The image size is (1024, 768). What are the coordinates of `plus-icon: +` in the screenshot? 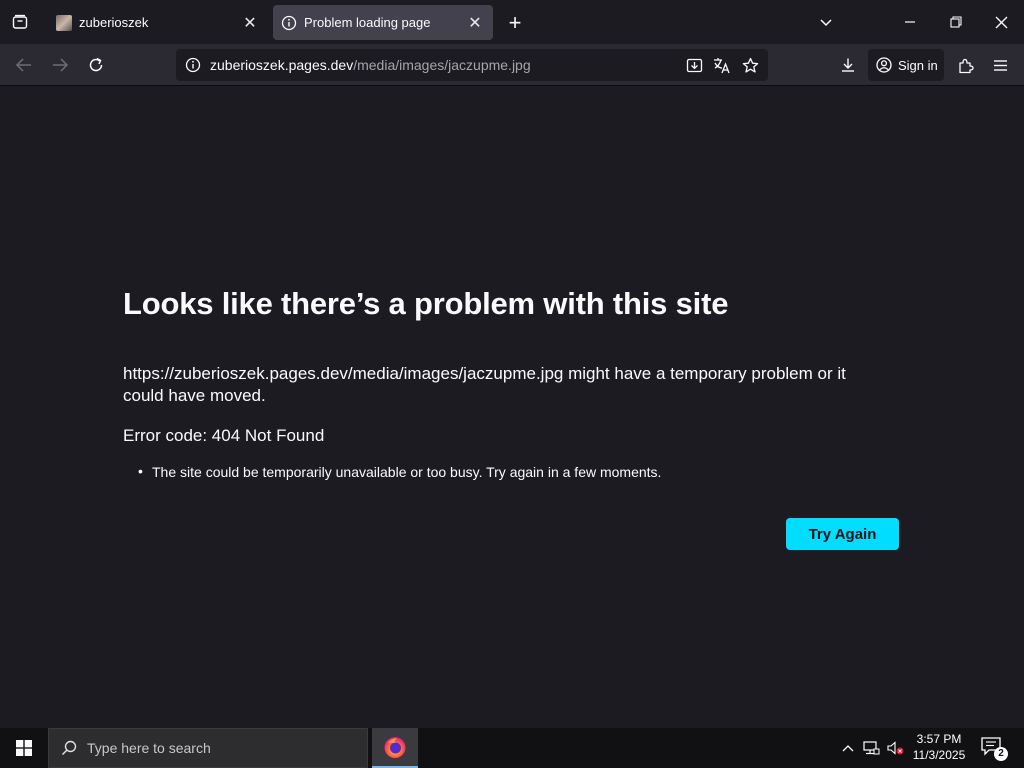 It's located at (515, 23).